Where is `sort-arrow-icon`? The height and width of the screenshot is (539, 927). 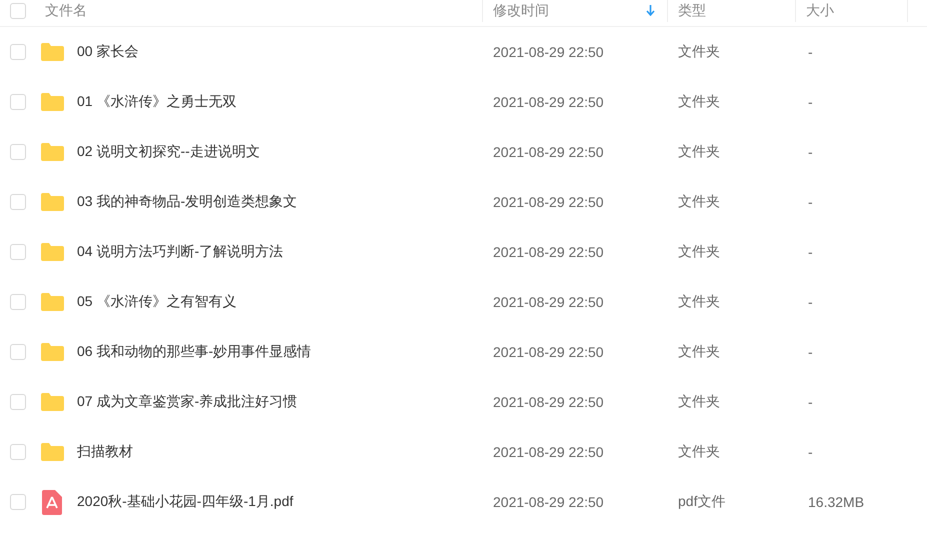
sort-arrow-icon is located at coordinates (650, 10).